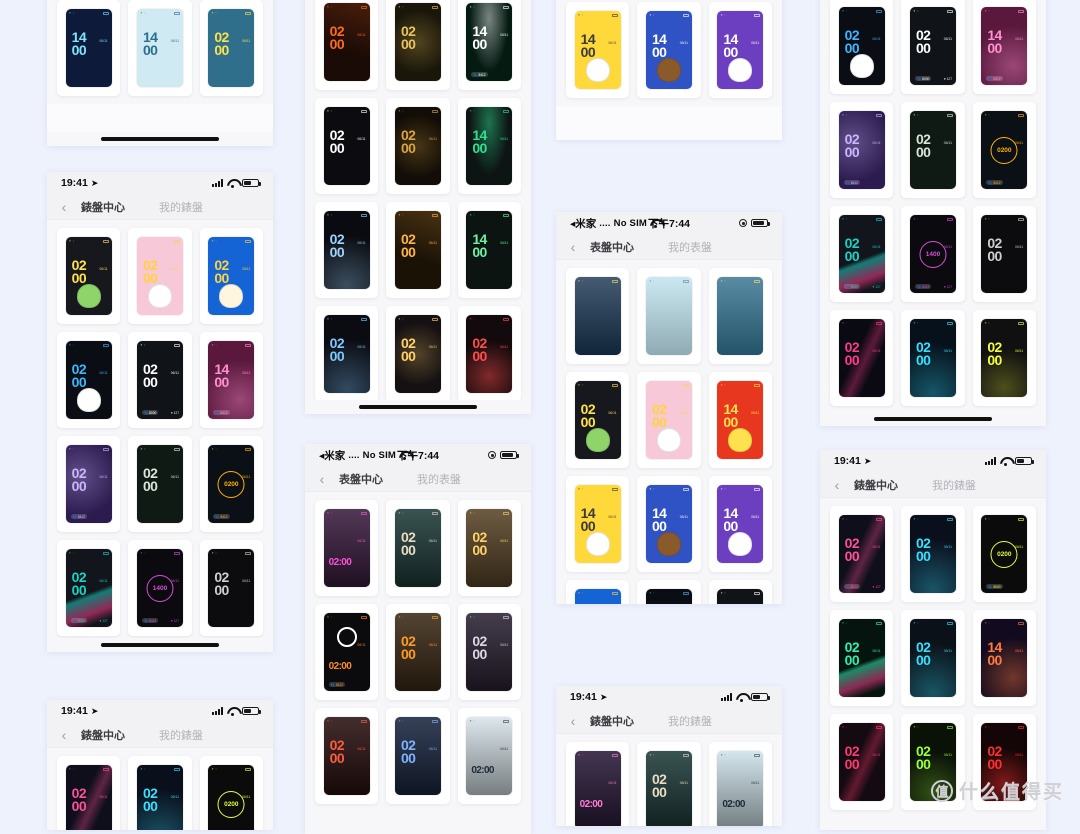 The image size is (1080, 834). What do you see at coordinates (418, 45) in the screenshot?
I see `watch-face-card: ✦ ▫0200` at bounding box center [418, 45].